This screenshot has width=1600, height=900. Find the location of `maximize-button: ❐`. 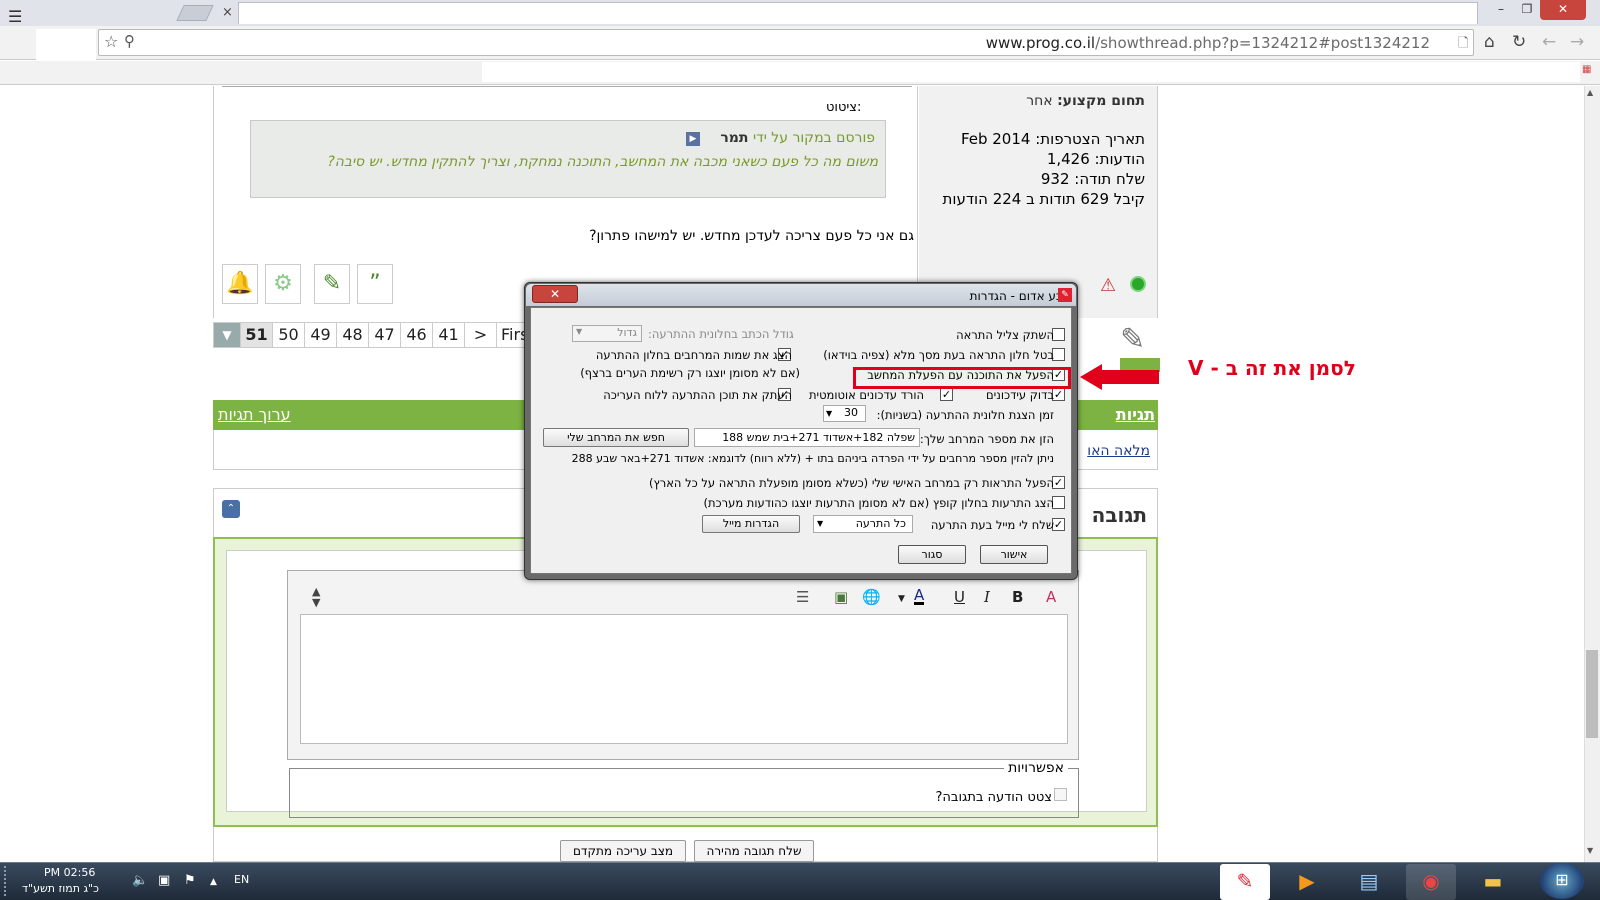

maximize-button: ❐ is located at coordinates (1527, 10).